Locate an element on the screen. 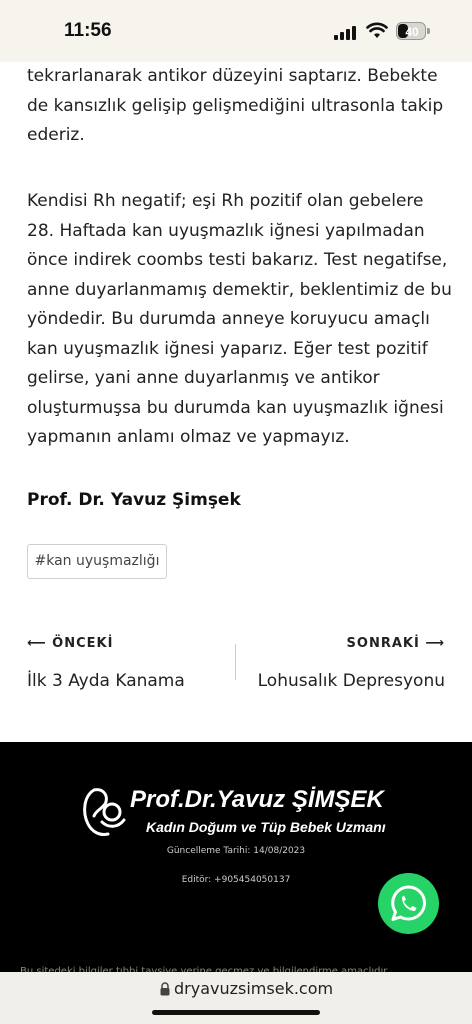 Image resolution: width=472 pixels, height=1024 pixels. footer-logo-subtitle: Kadın Doğum ve Tüp Bebek Uzmanı is located at coordinates (266, 827).